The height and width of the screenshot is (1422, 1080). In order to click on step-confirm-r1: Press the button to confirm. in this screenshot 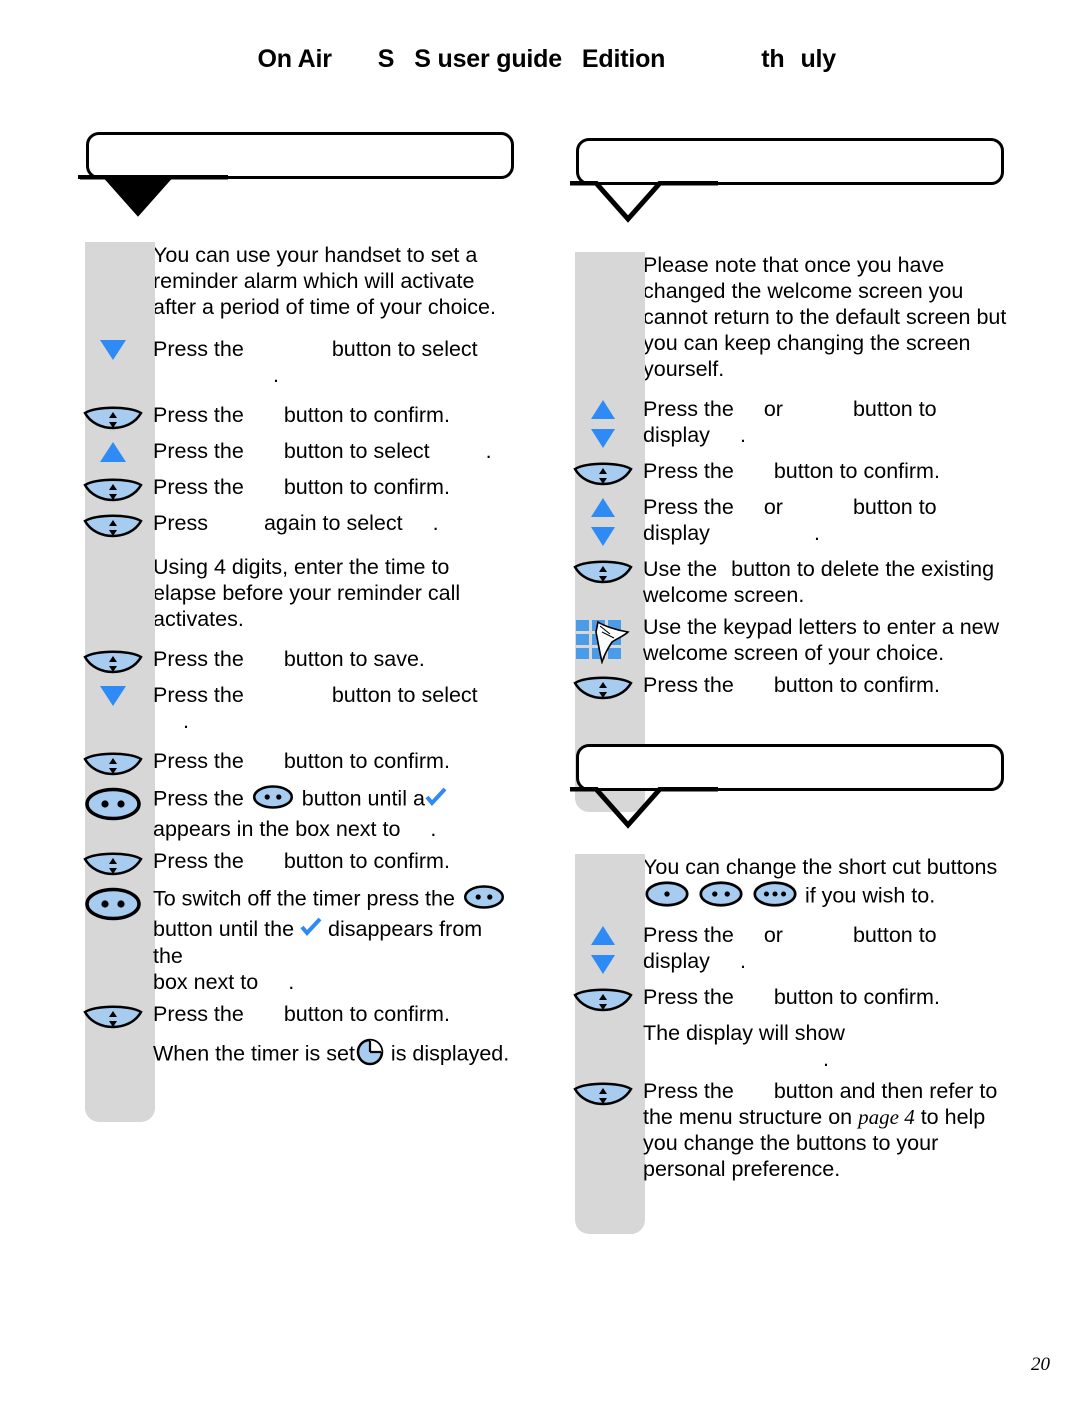, I will do `click(790, 473)`.